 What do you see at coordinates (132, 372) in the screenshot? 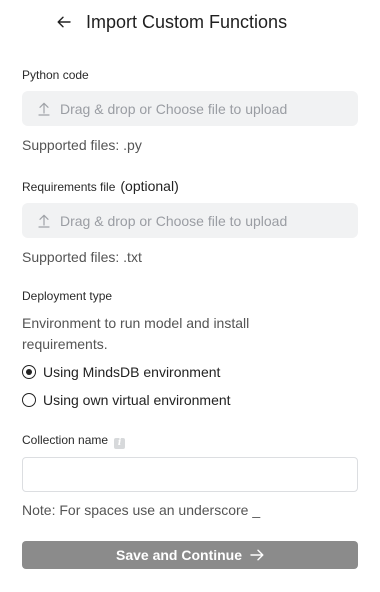
I see `radio-label: Using MindsDB environment` at bounding box center [132, 372].